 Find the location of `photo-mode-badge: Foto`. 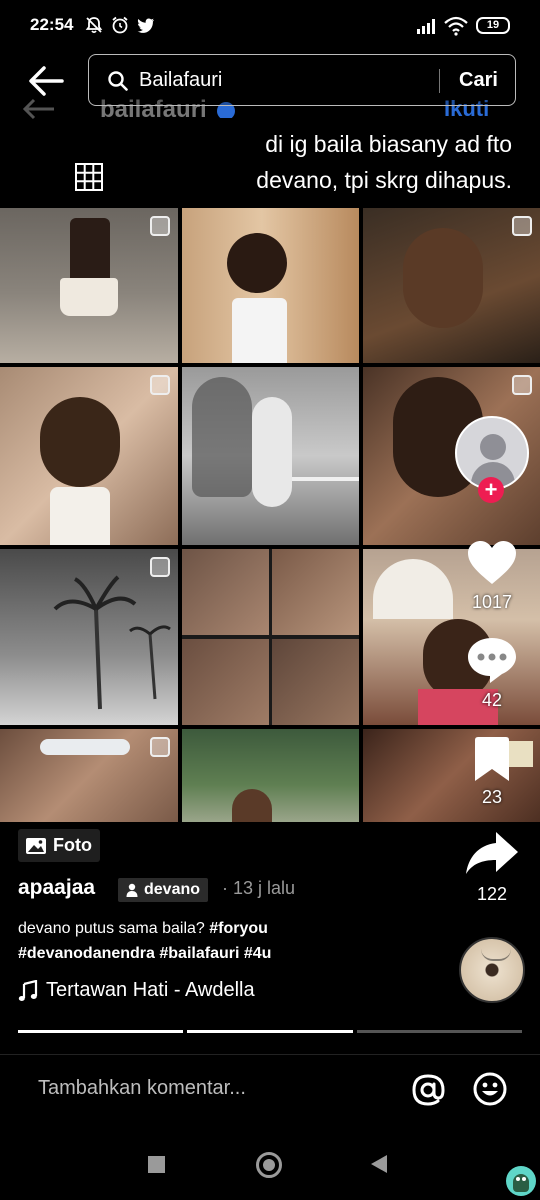

photo-mode-badge: Foto is located at coordinates (59, 845).